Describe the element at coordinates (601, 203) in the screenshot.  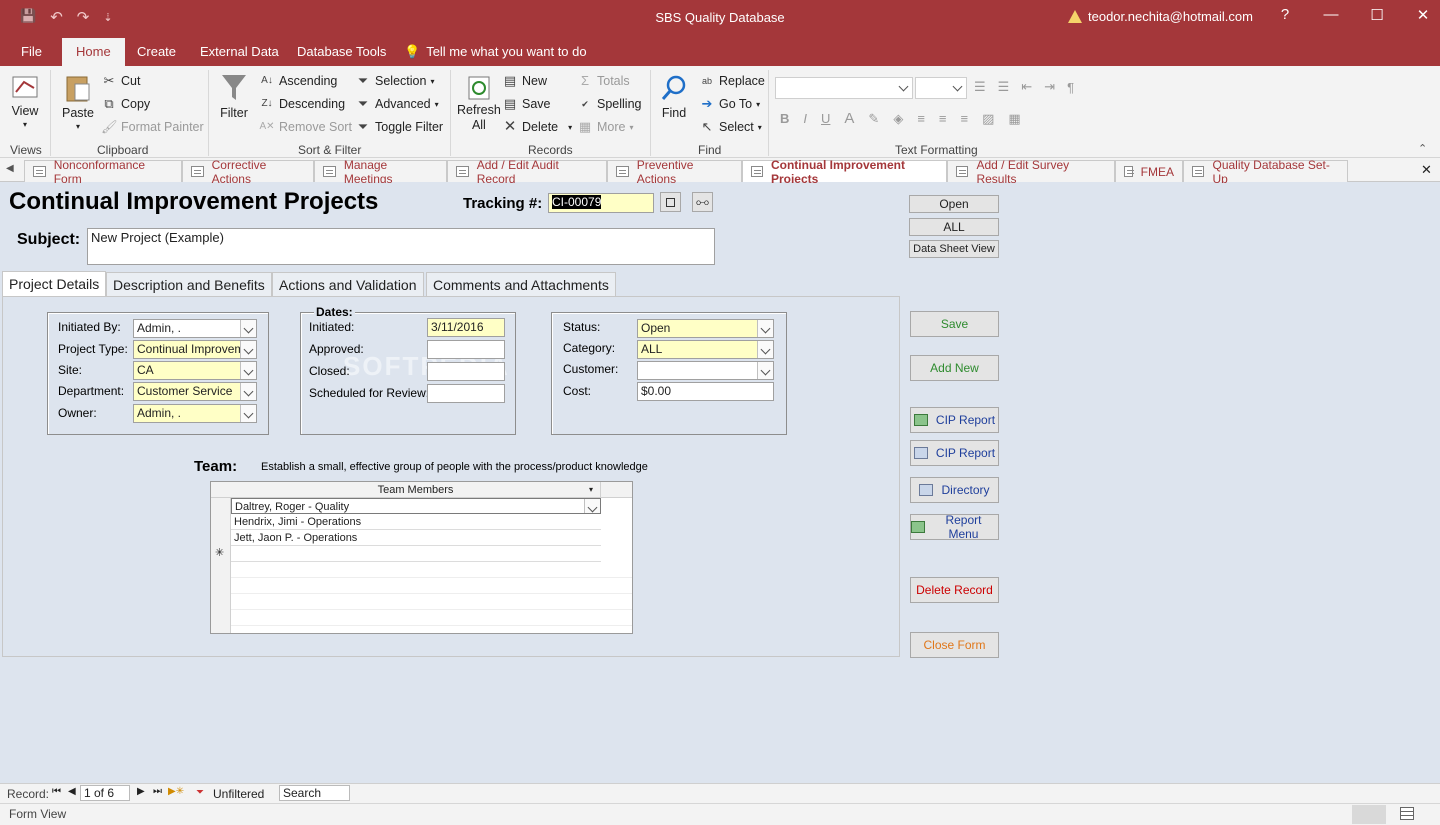
I see `tracking-field: CI-00079` at that location.